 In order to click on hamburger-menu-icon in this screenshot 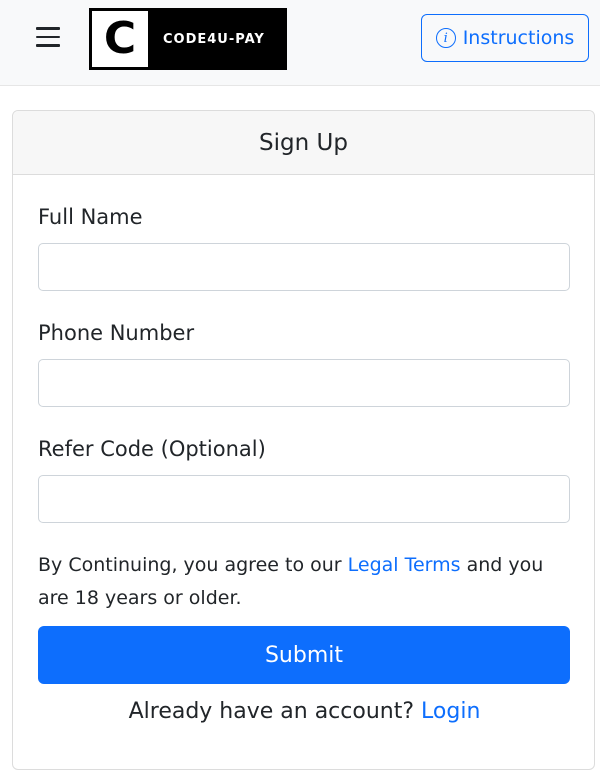, I will do `click(48, 37)`.